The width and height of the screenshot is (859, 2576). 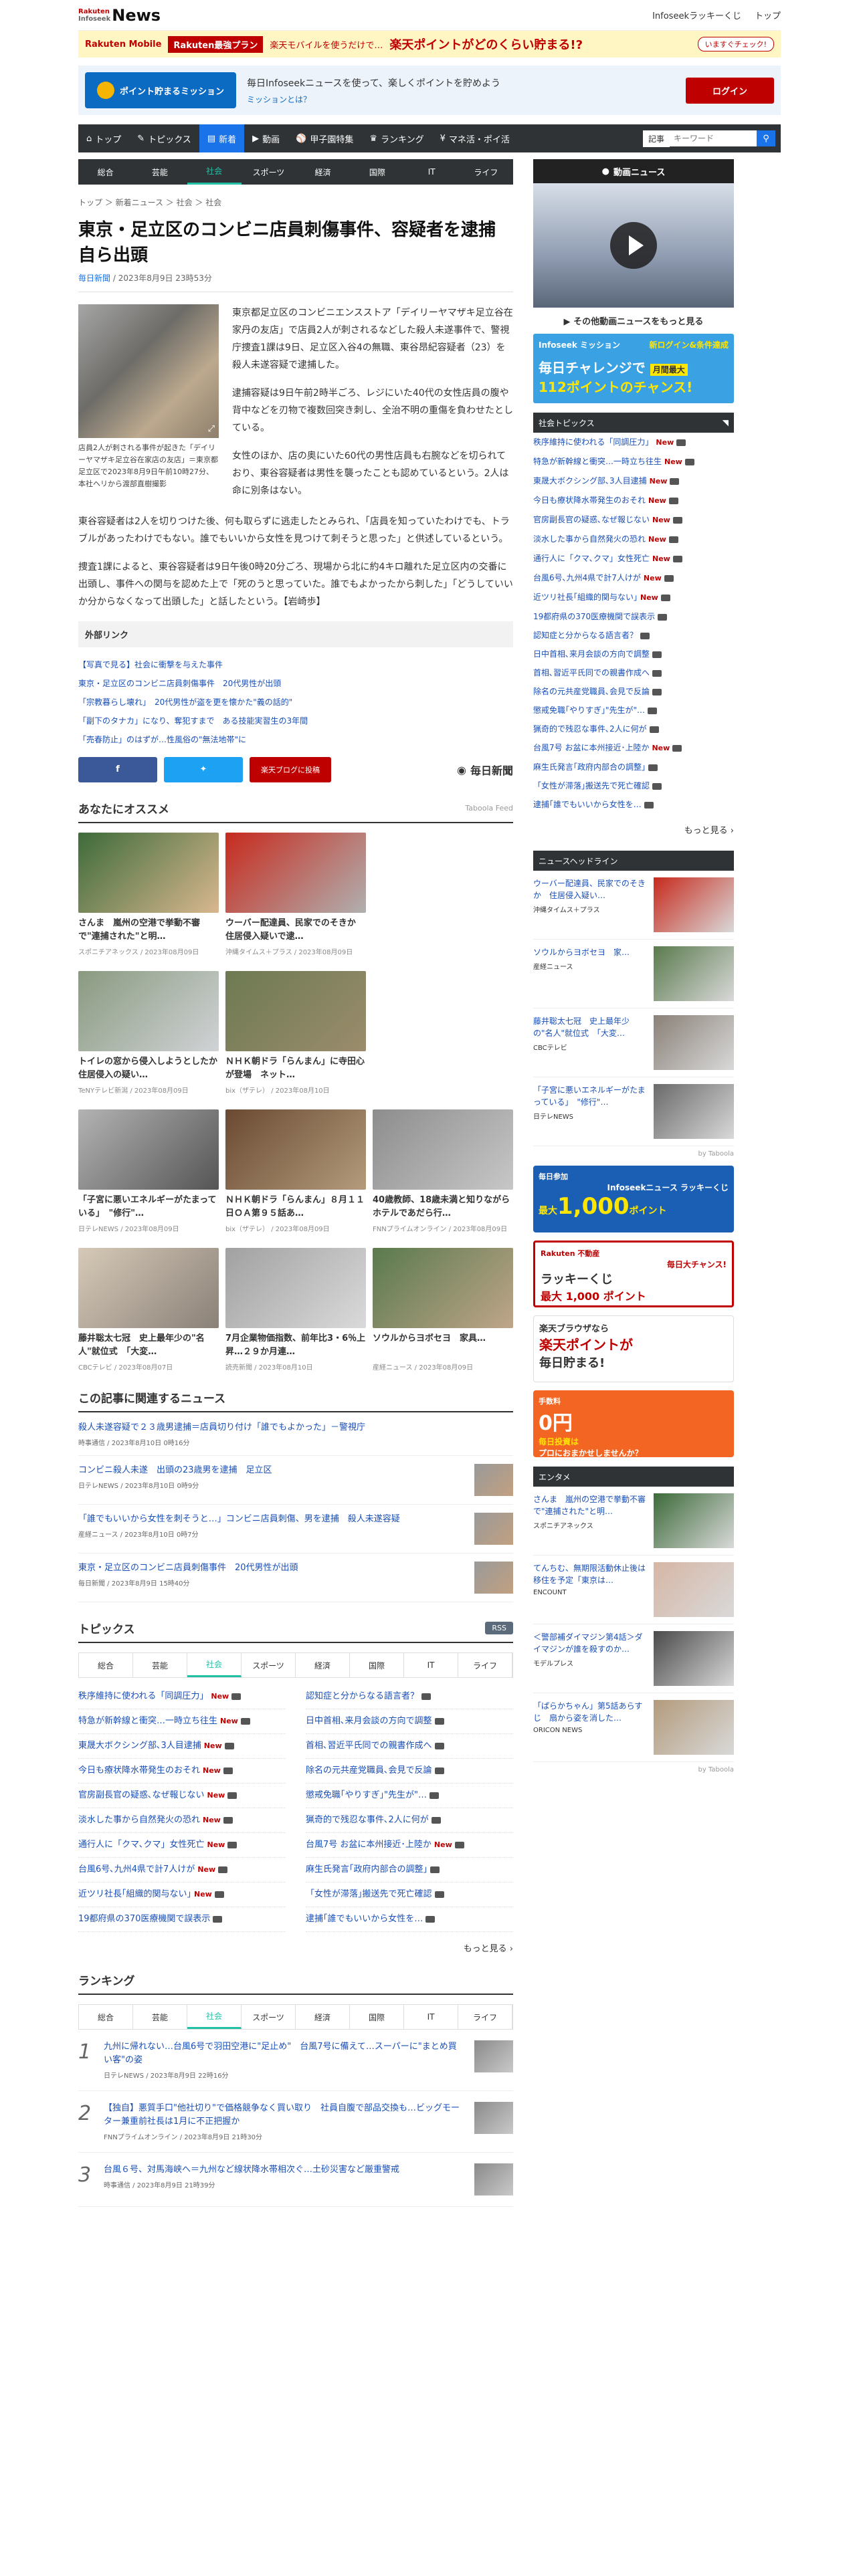 I want to click on rank-thumb, so click(x=493, y=2056).